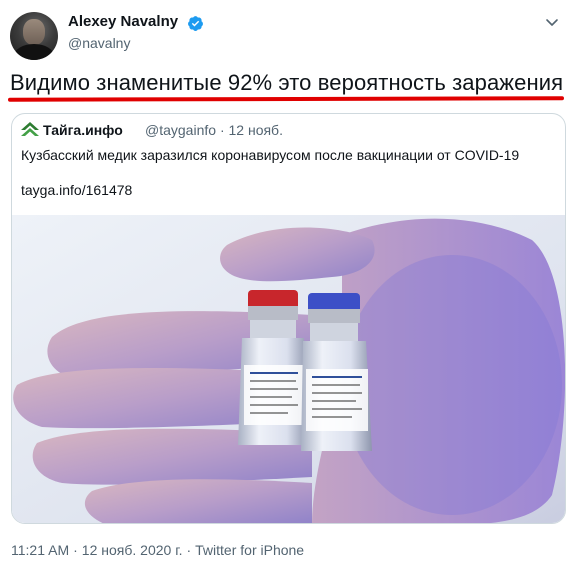 Image resolution: width=578 pixels, height=571 pixels. Describe the element at coordinates (286, 99) in the screenshot. I see `red-underline-annotation` at that location.